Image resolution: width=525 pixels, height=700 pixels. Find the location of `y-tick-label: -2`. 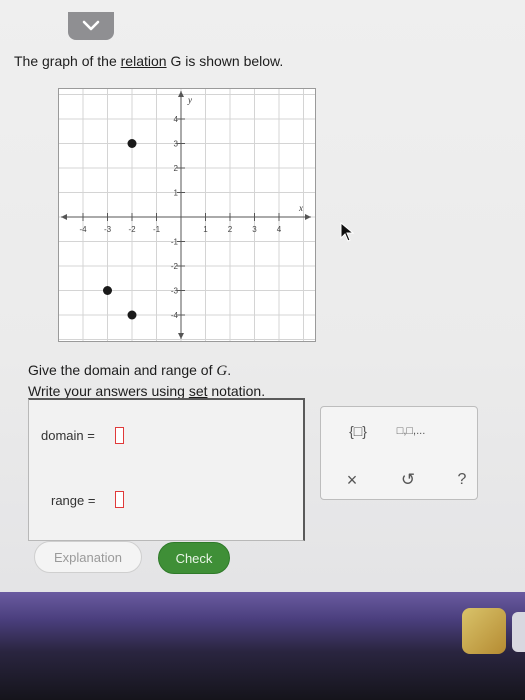

y-tick-label: -2 is located at coordinates (175, 266).